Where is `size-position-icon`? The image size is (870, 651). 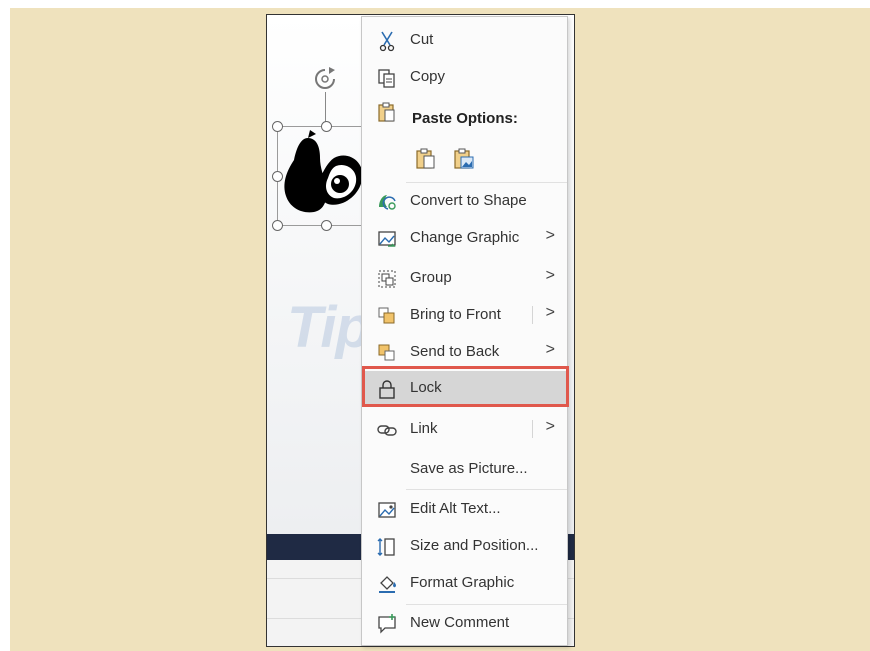 size-position-icon is located at coordinates (386, 547).